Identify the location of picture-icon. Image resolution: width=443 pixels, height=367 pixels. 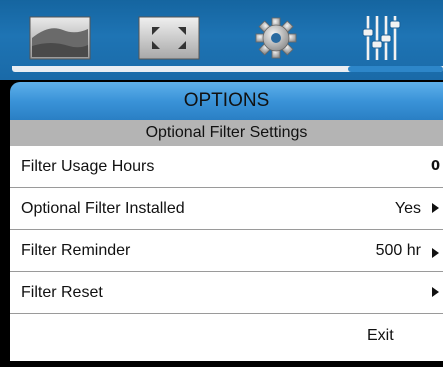
(60, 38).